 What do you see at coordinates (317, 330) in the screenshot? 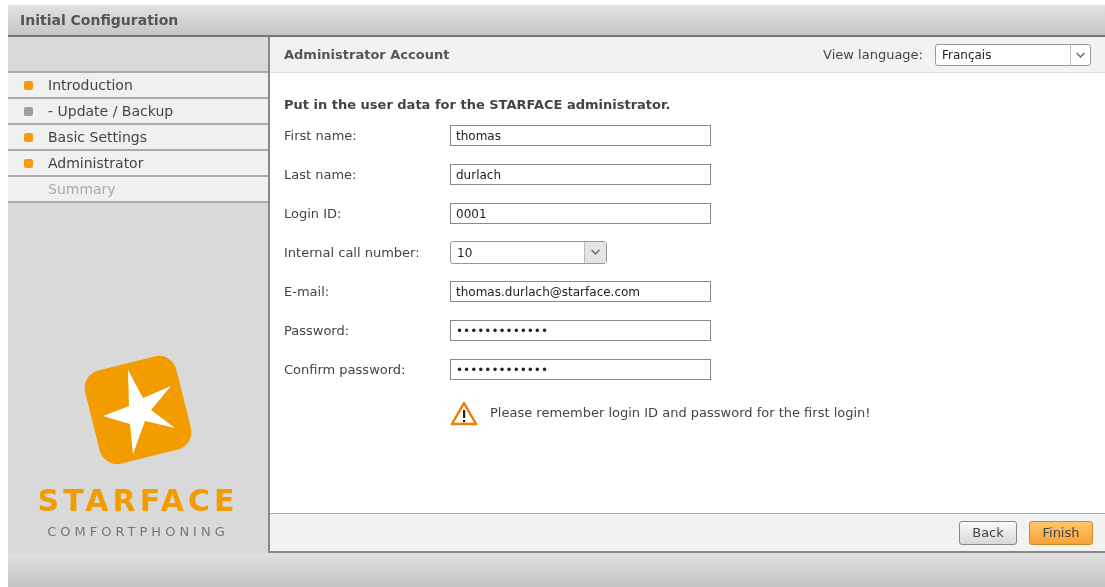
I see `field-label: Password:` at bounding box center [317, 330].